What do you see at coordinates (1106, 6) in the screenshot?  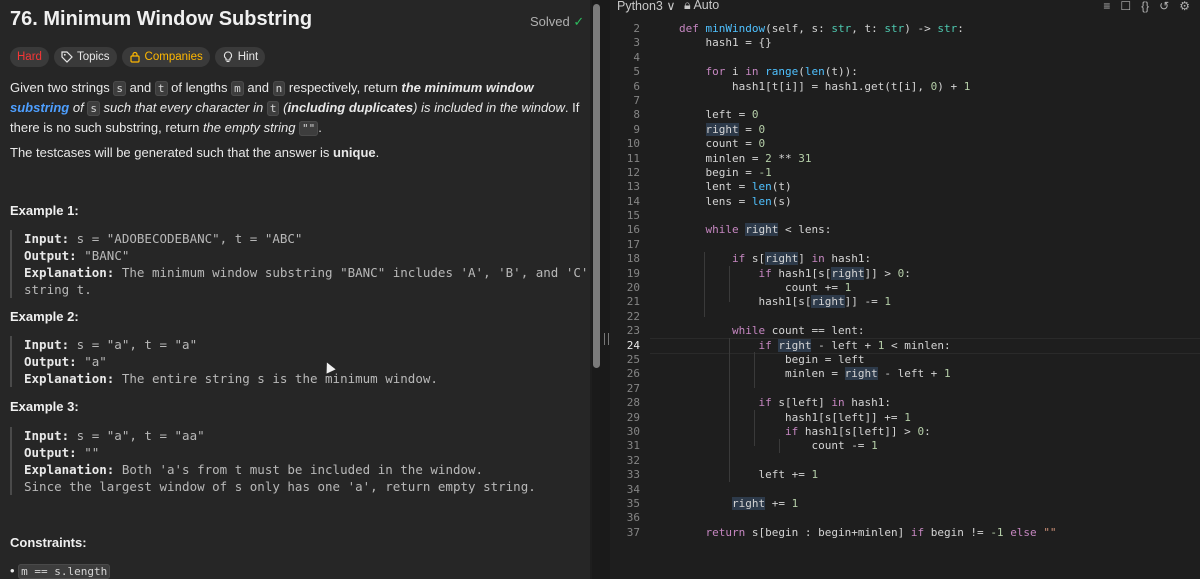 I see `notes-icon: ≡` at bounding box center [1106, 6].